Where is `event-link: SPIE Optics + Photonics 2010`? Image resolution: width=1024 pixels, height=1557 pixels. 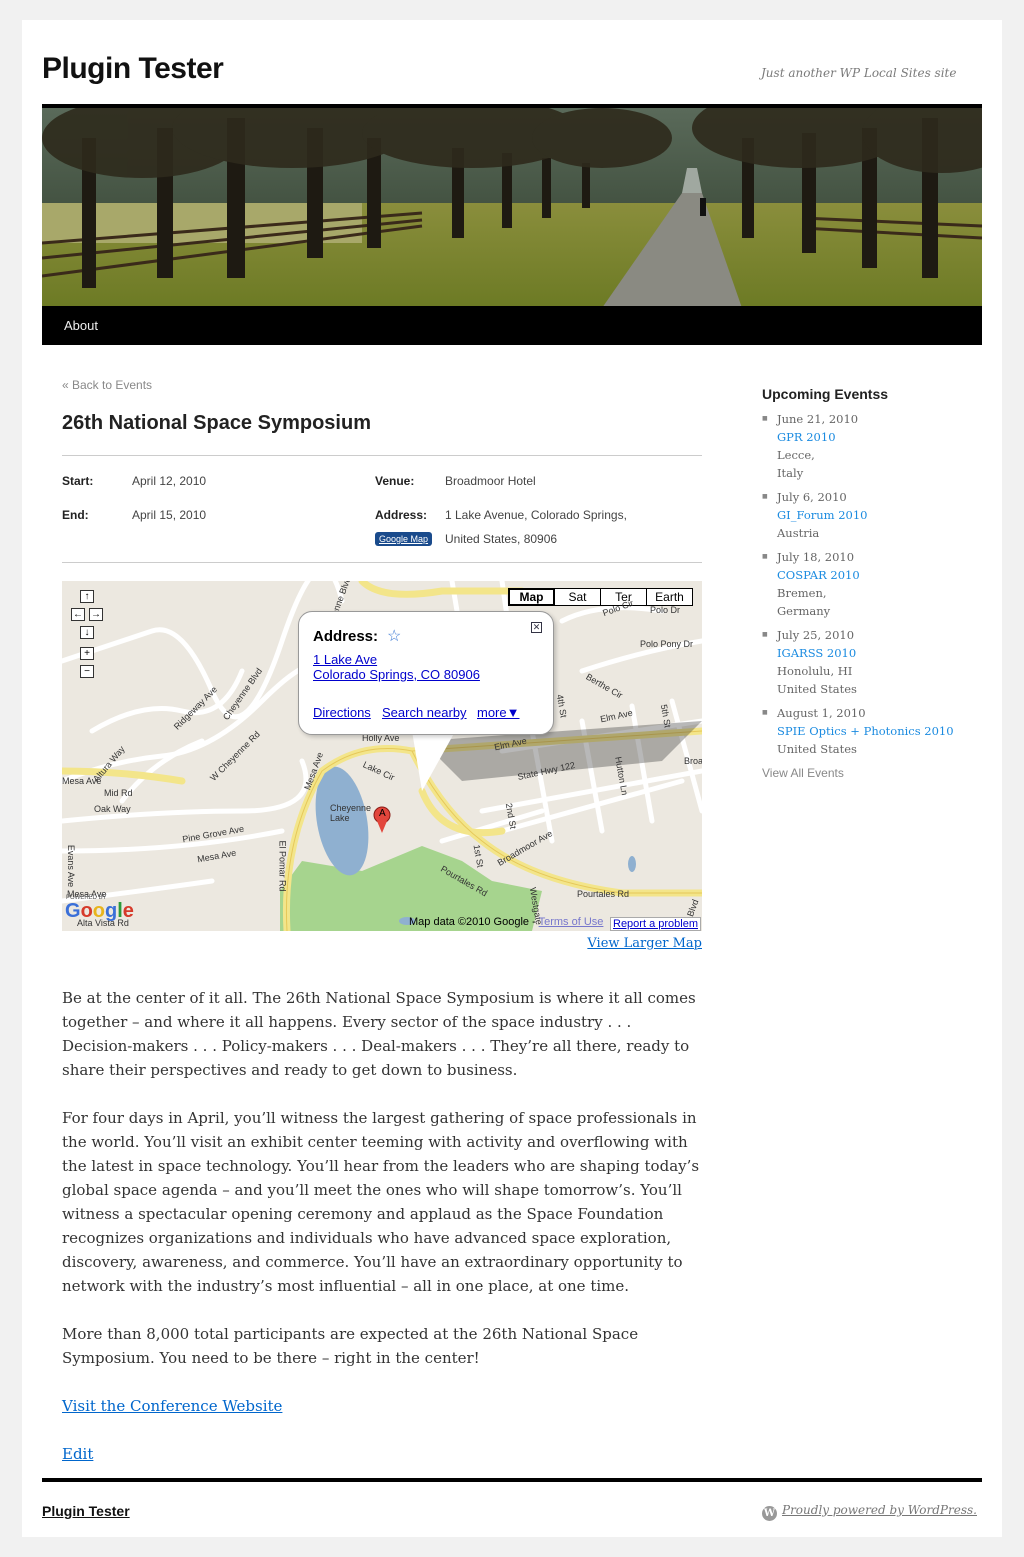
event-link: SPIE Optics + Photonics 2010 is located at coordinates (865, 731).